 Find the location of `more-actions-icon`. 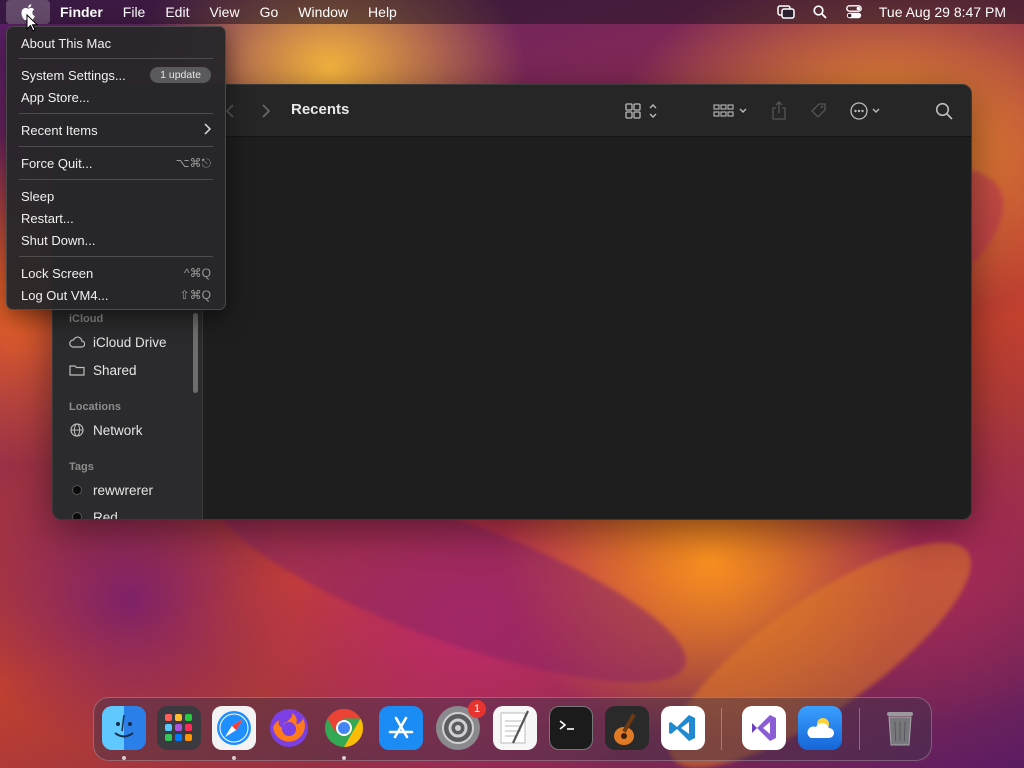

more-actions-icon is located at coordinates (867, 111).